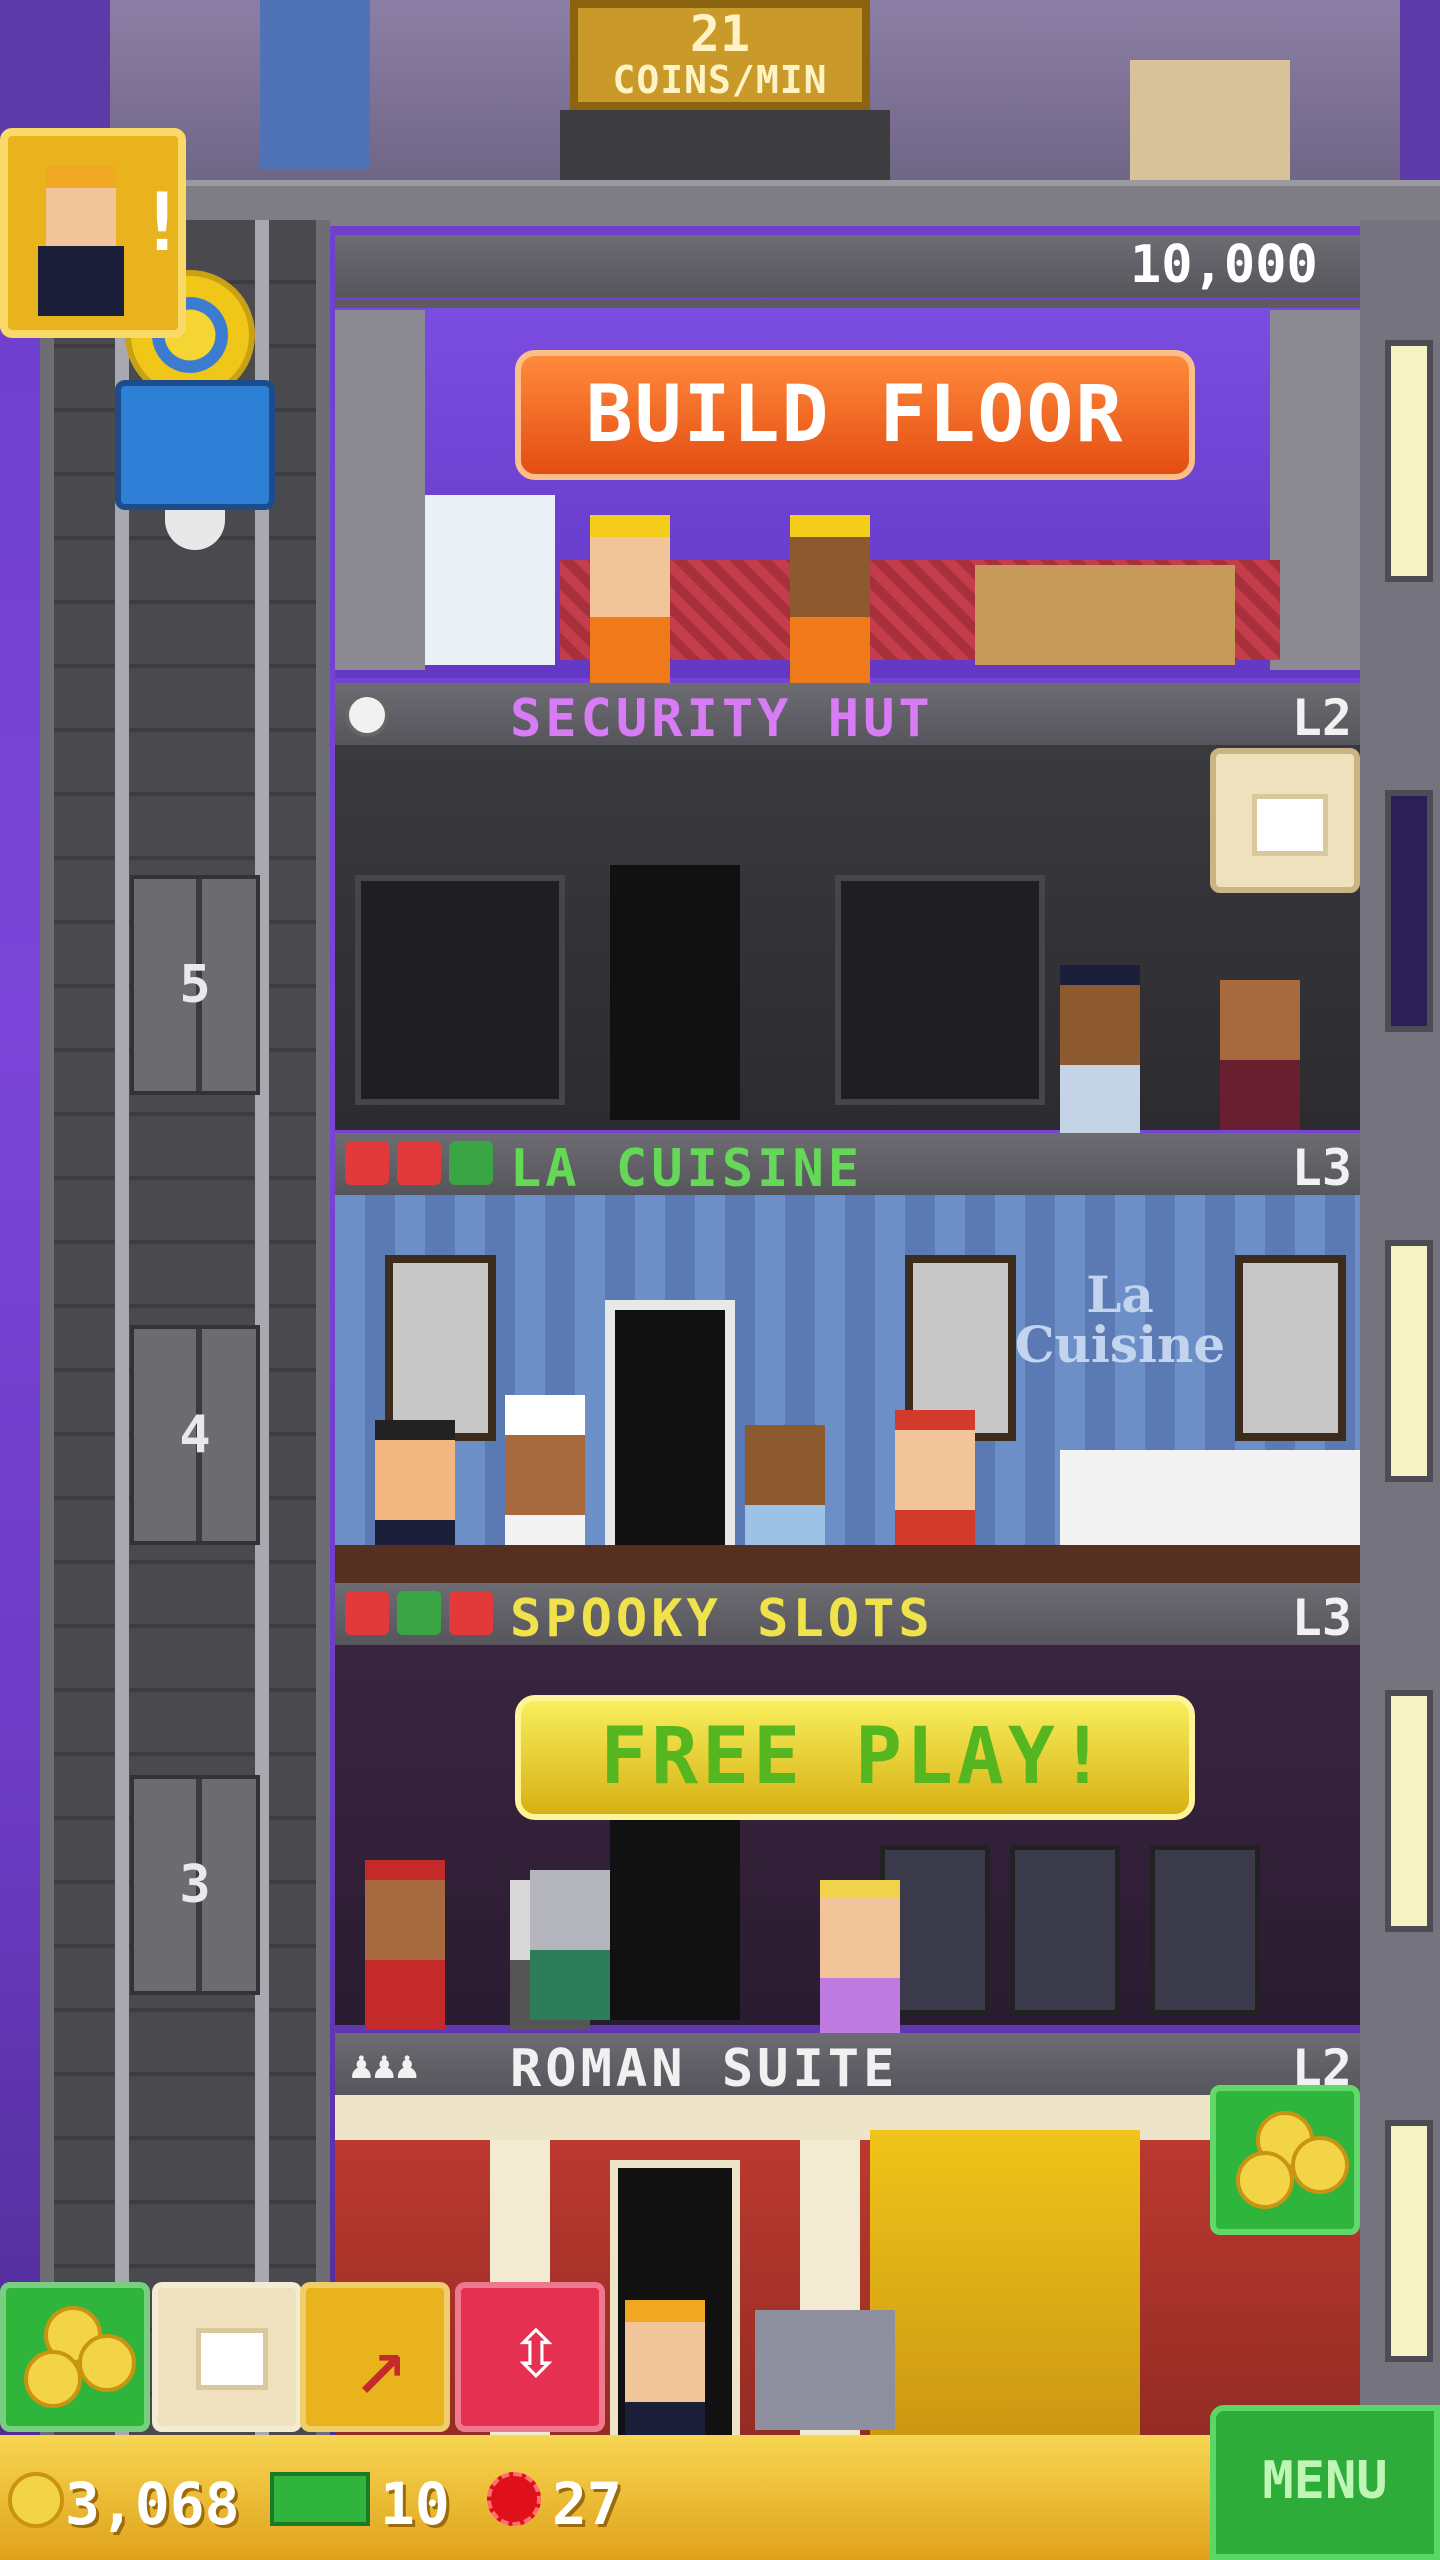 This screenshot has height=2560, width=1440. What do you see at coordinates (1120, 1319) in the screenshot?
I see `restaurant-sign: La Cuisine` at bounding box center [1120, 1319].